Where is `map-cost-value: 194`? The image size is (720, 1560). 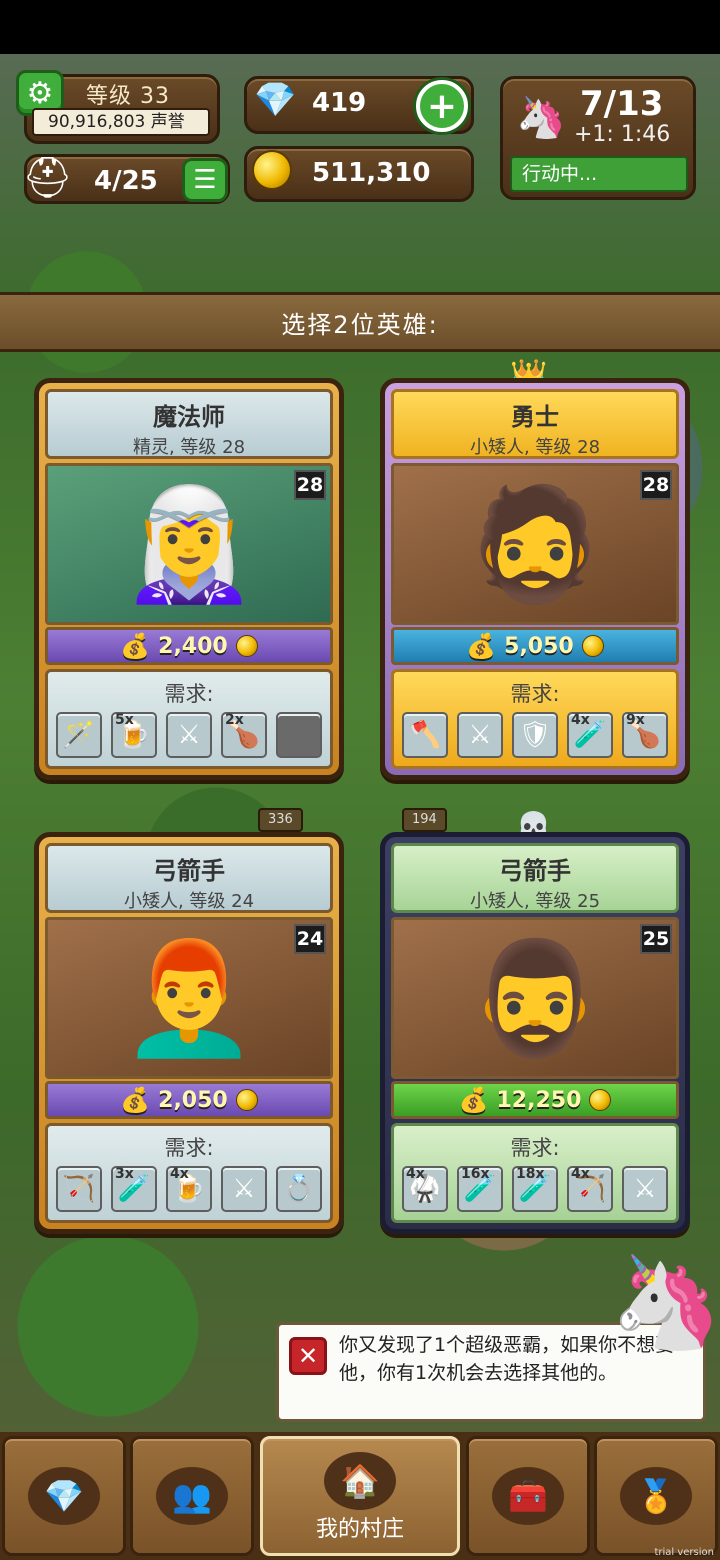 map-cost-value: 194 is located at coordinates (424, 819).